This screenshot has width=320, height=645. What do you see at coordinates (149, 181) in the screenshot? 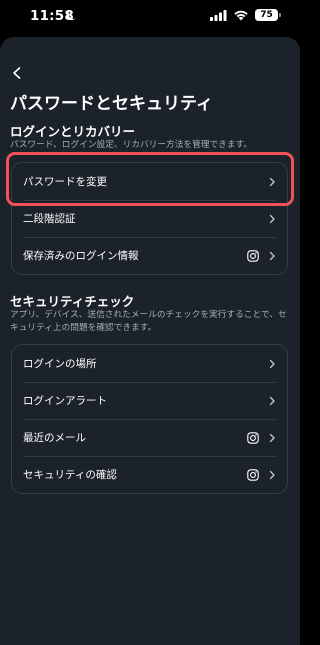
I see `change-password-item: パスワードを変更` at bounding box center [149, 181].